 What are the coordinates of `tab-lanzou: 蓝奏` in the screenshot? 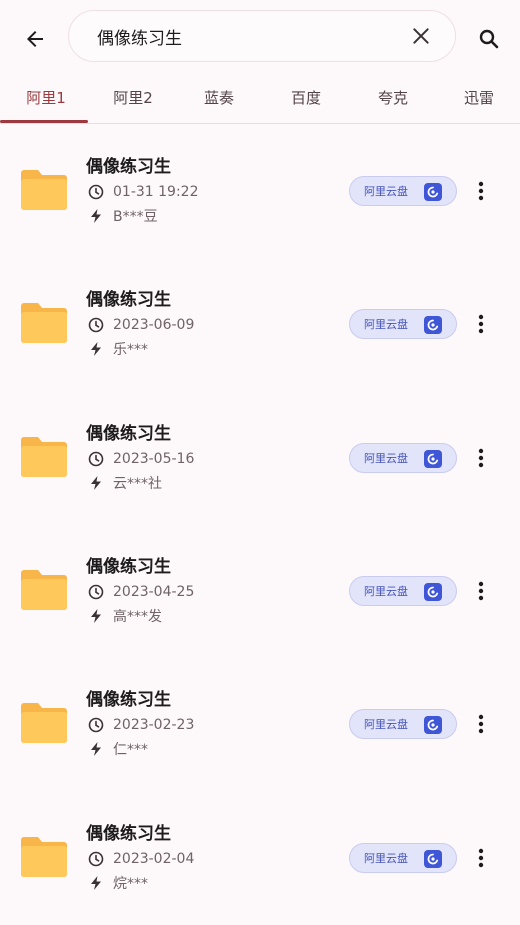 It's located at (219, 97).